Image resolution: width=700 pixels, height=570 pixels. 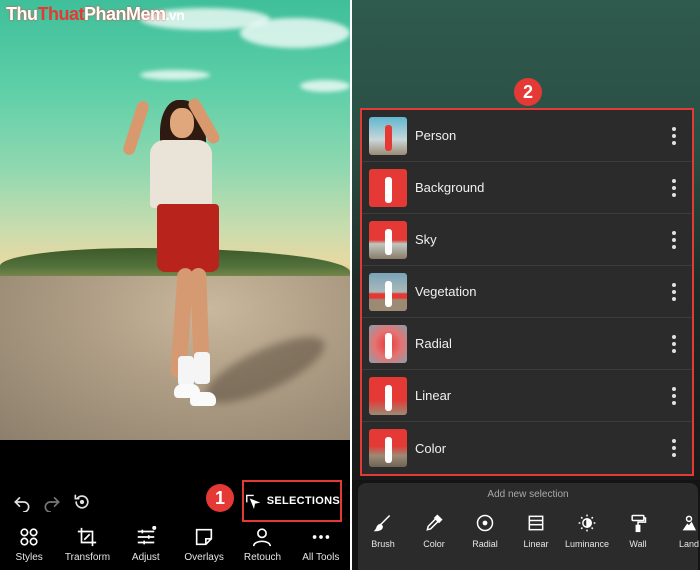 What do you see at coordinates (303, 501) in the screenshot?
I see `selections-label: SELECTIONS` at bounding box center [303, 501].